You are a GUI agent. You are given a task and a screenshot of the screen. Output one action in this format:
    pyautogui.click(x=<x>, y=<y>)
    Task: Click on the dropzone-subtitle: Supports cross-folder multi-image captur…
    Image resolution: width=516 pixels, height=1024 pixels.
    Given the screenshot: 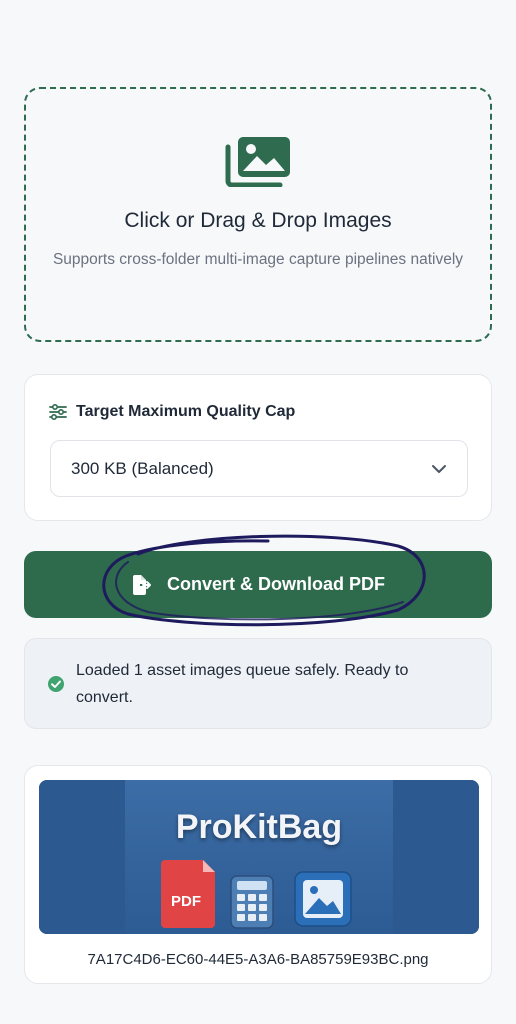 What is the action you would take?
    pyautogui.click(x=258, y=259)
    